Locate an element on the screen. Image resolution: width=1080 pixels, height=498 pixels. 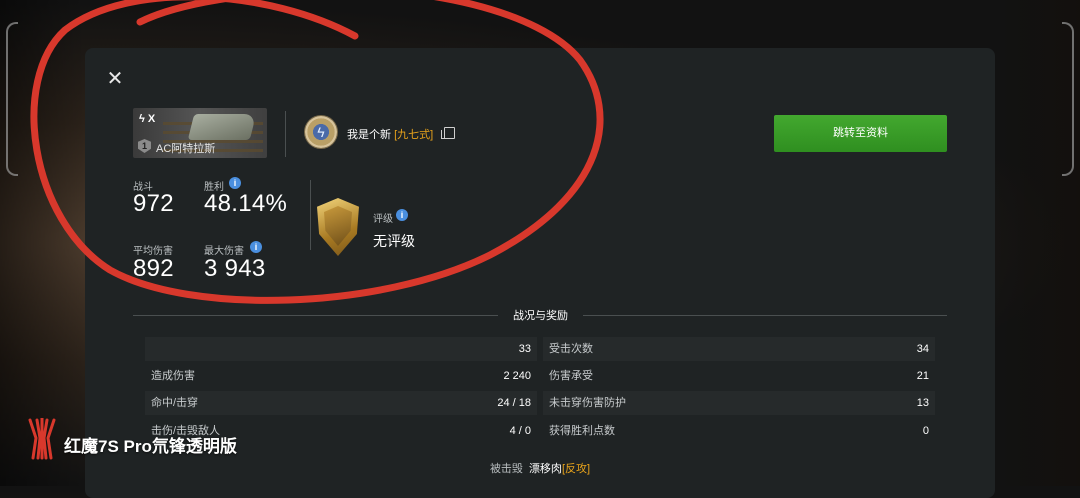
battles-value: 972 is located at coordinates (153, 203).